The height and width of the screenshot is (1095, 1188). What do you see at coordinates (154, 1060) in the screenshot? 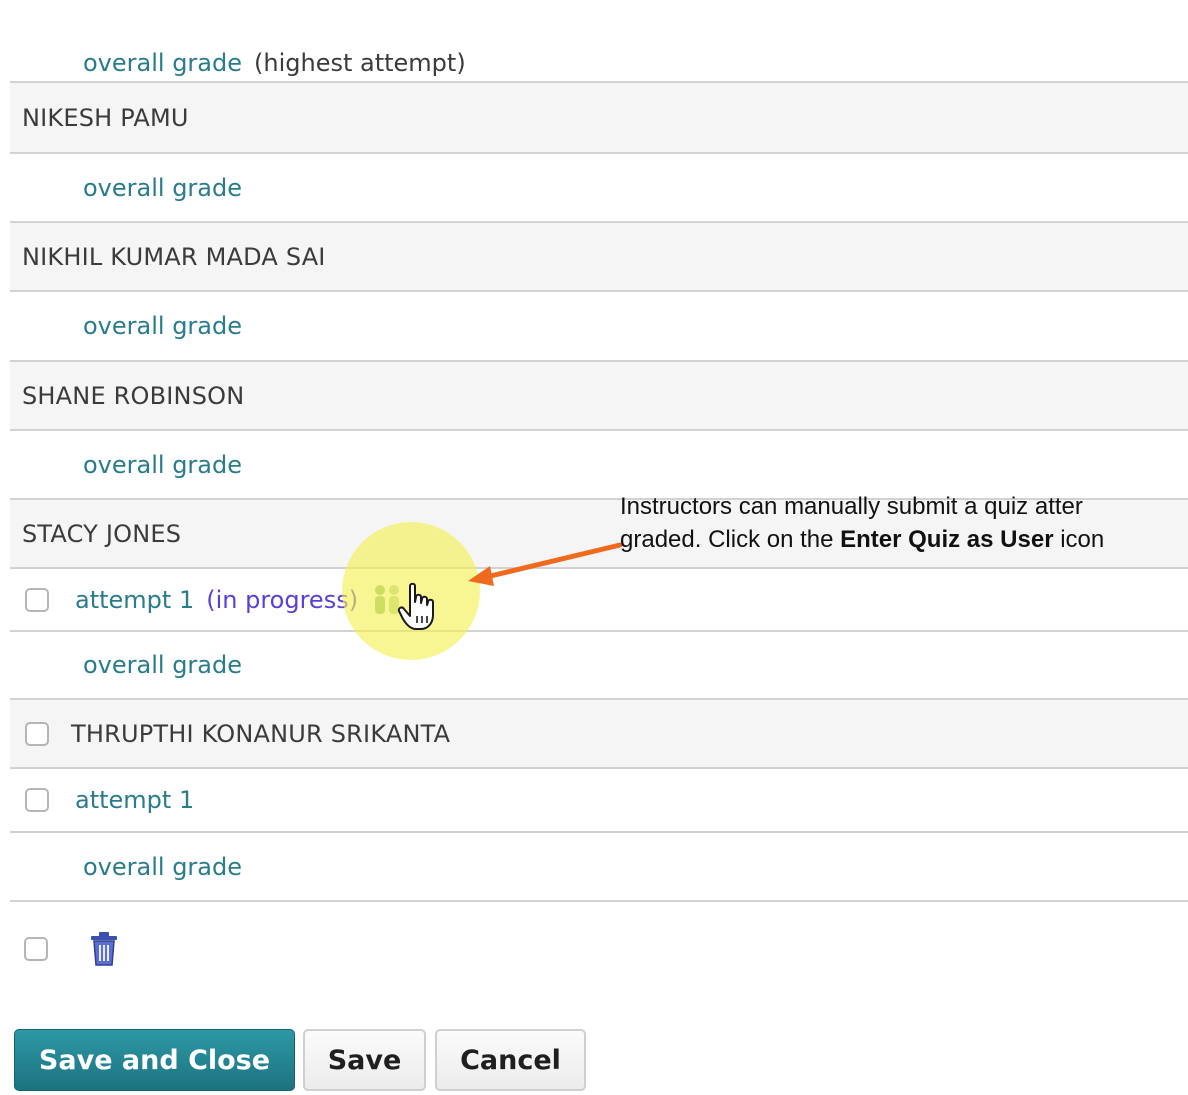
I see `save-and-close-button: Save and Close` at bounding box center [154, 1060].